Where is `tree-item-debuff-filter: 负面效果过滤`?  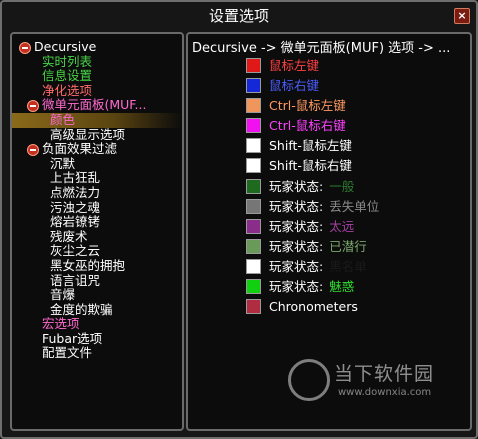 tree-item-debuff-filter: 负面效果过滤 is located at coordinates (97, 149).